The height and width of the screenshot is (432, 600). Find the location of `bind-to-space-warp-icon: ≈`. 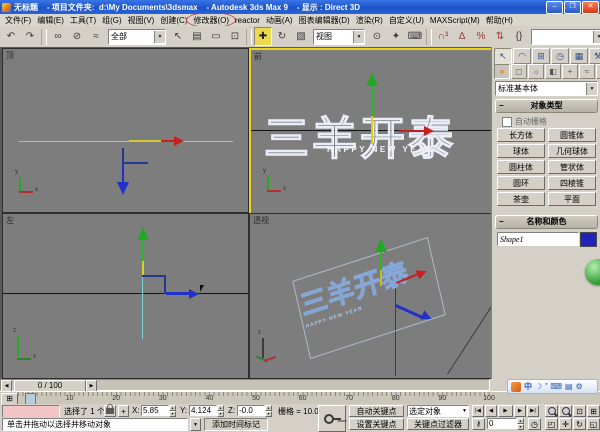

bind-to-space-warp-icon: ≈ is located at coordinates (96, 36).